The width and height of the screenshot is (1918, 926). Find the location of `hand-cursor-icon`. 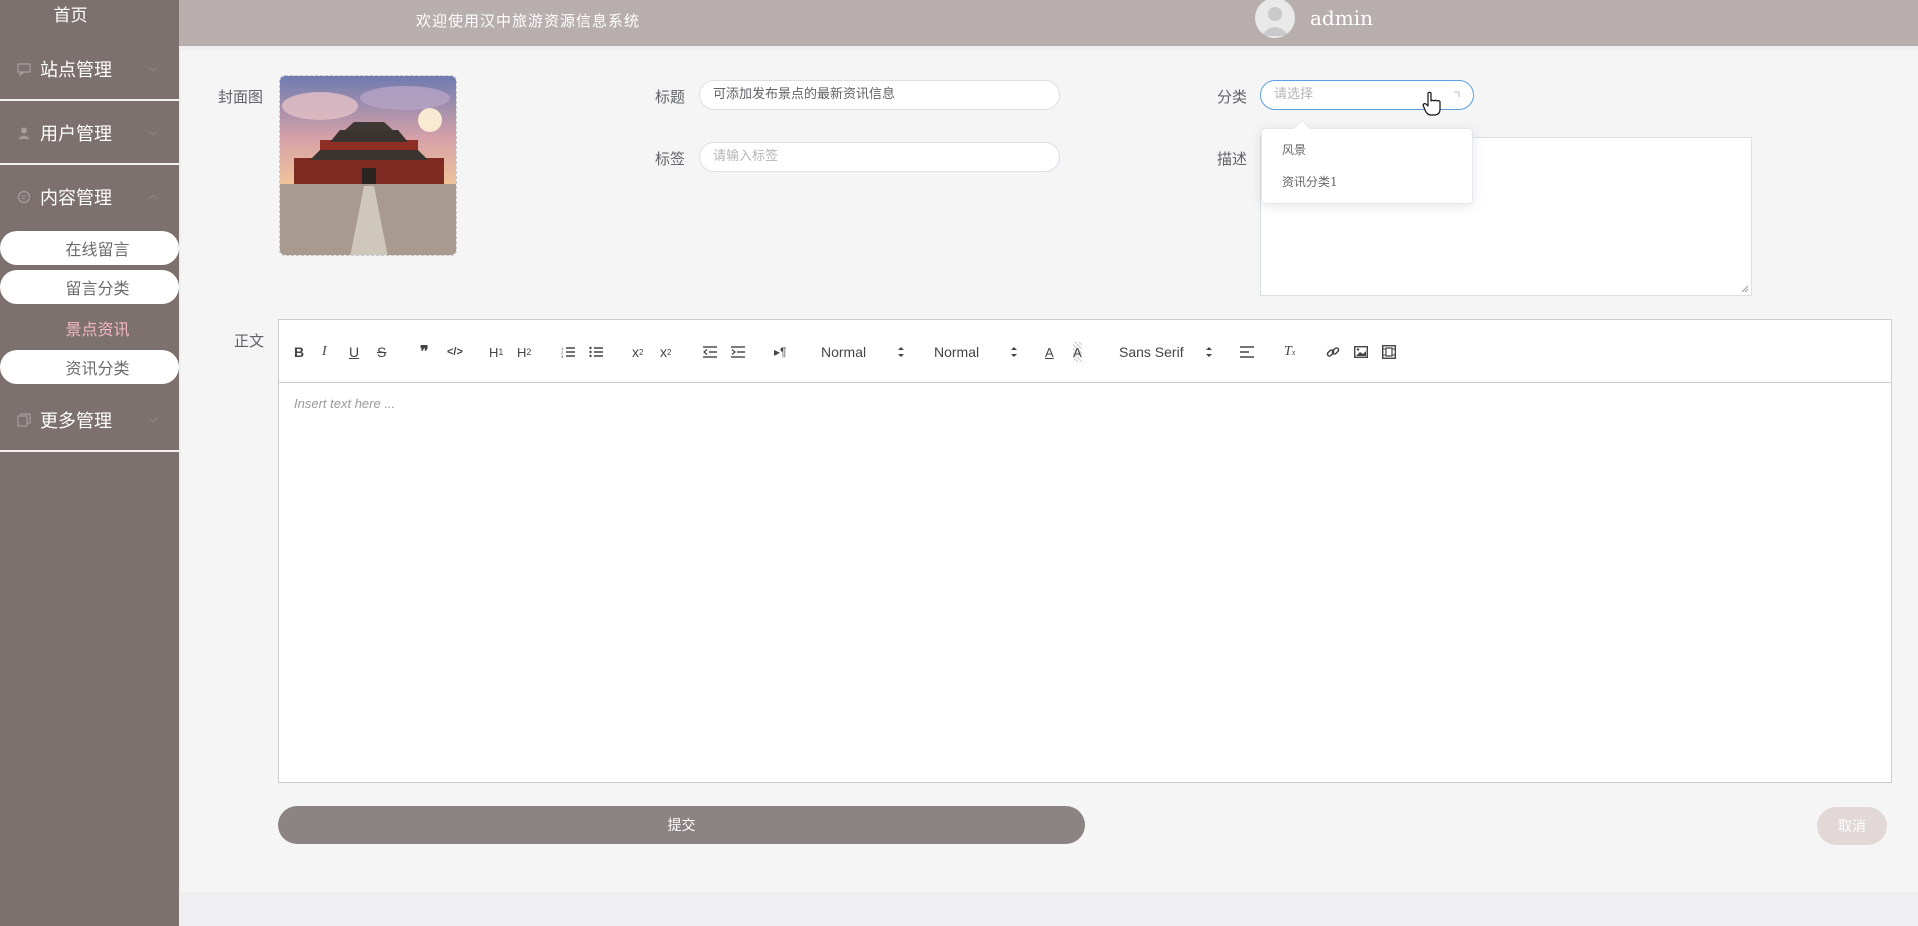

hand-cursor-icon is located at coordinates (1431, 103).